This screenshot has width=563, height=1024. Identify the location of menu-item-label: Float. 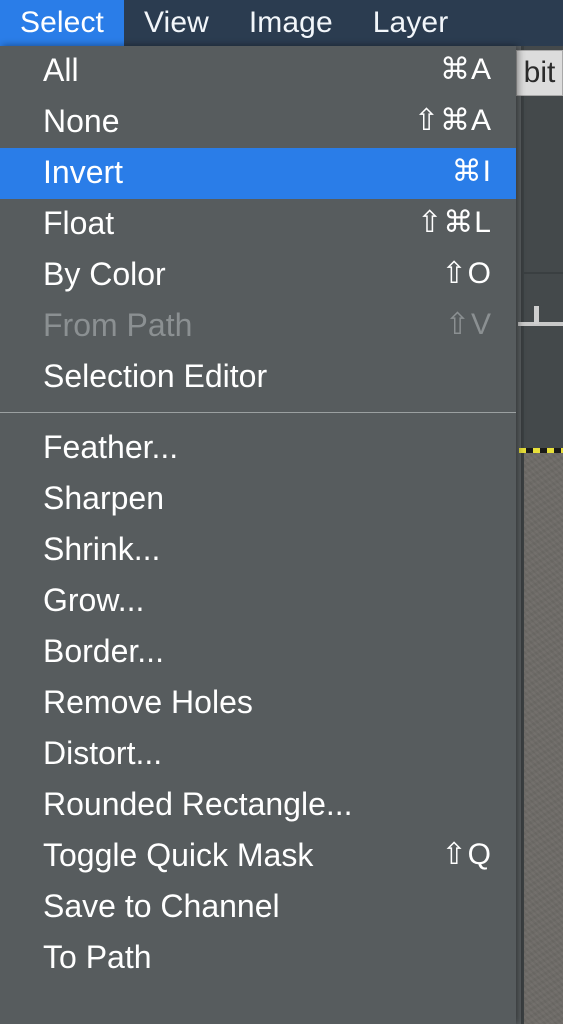
(79, 223).